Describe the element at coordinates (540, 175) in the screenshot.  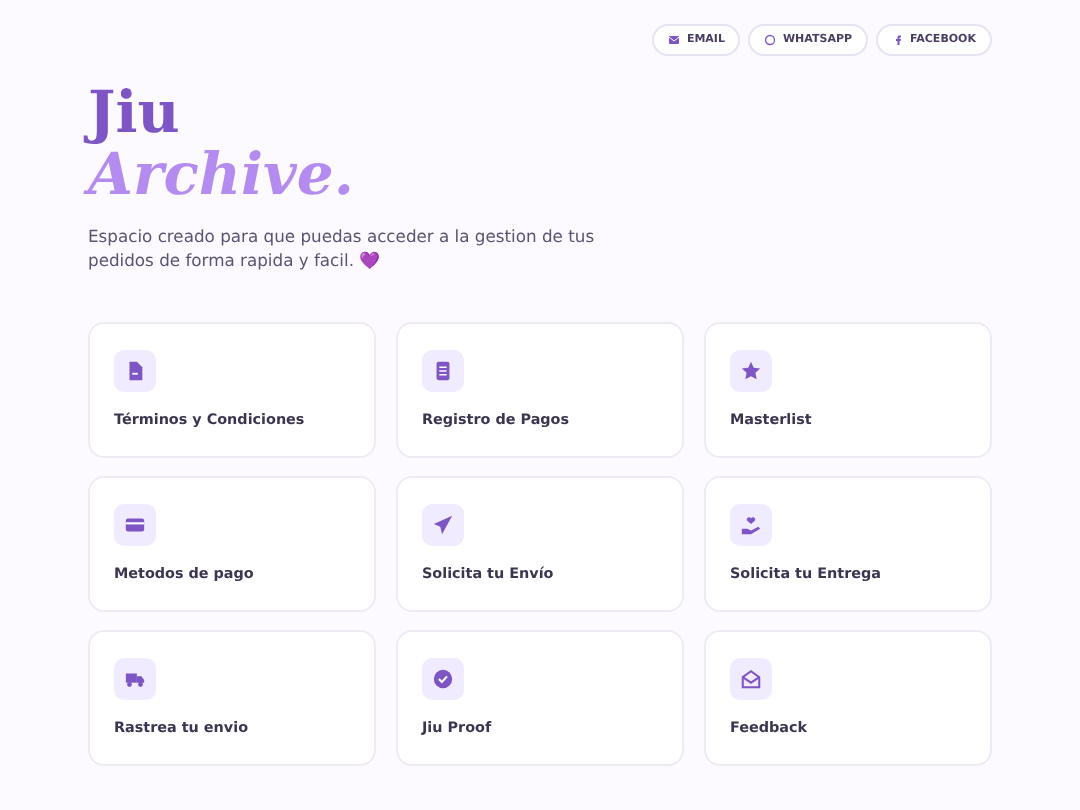
I see `title: Archive.` at that location.